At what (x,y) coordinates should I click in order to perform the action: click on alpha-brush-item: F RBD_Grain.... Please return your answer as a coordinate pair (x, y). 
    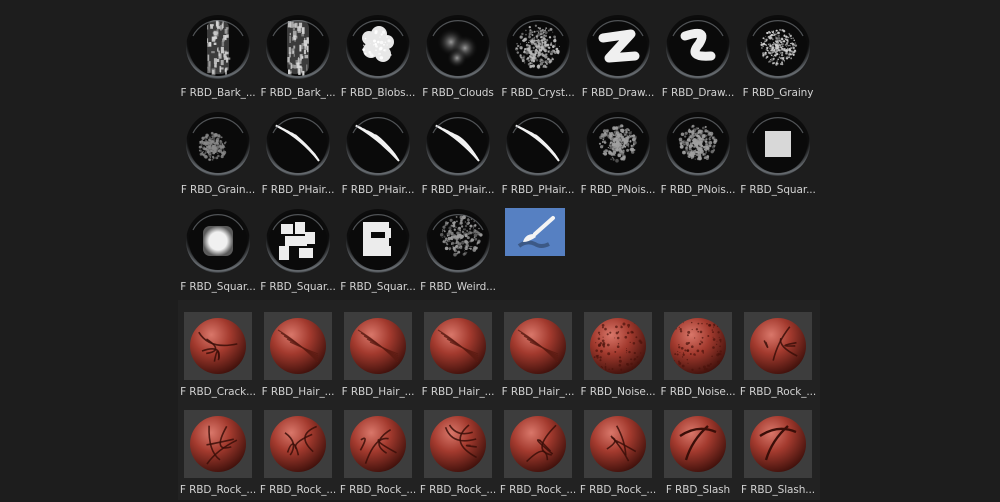
    Looking at the image, I should click on (218, 153).